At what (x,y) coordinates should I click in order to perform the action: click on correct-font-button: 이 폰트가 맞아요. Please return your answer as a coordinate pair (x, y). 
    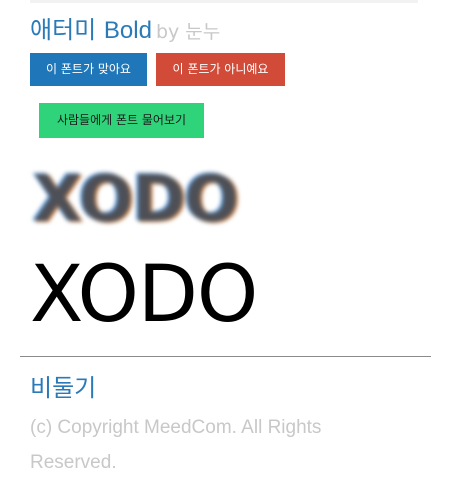
    Looking at the image, I should click on (88, 69).